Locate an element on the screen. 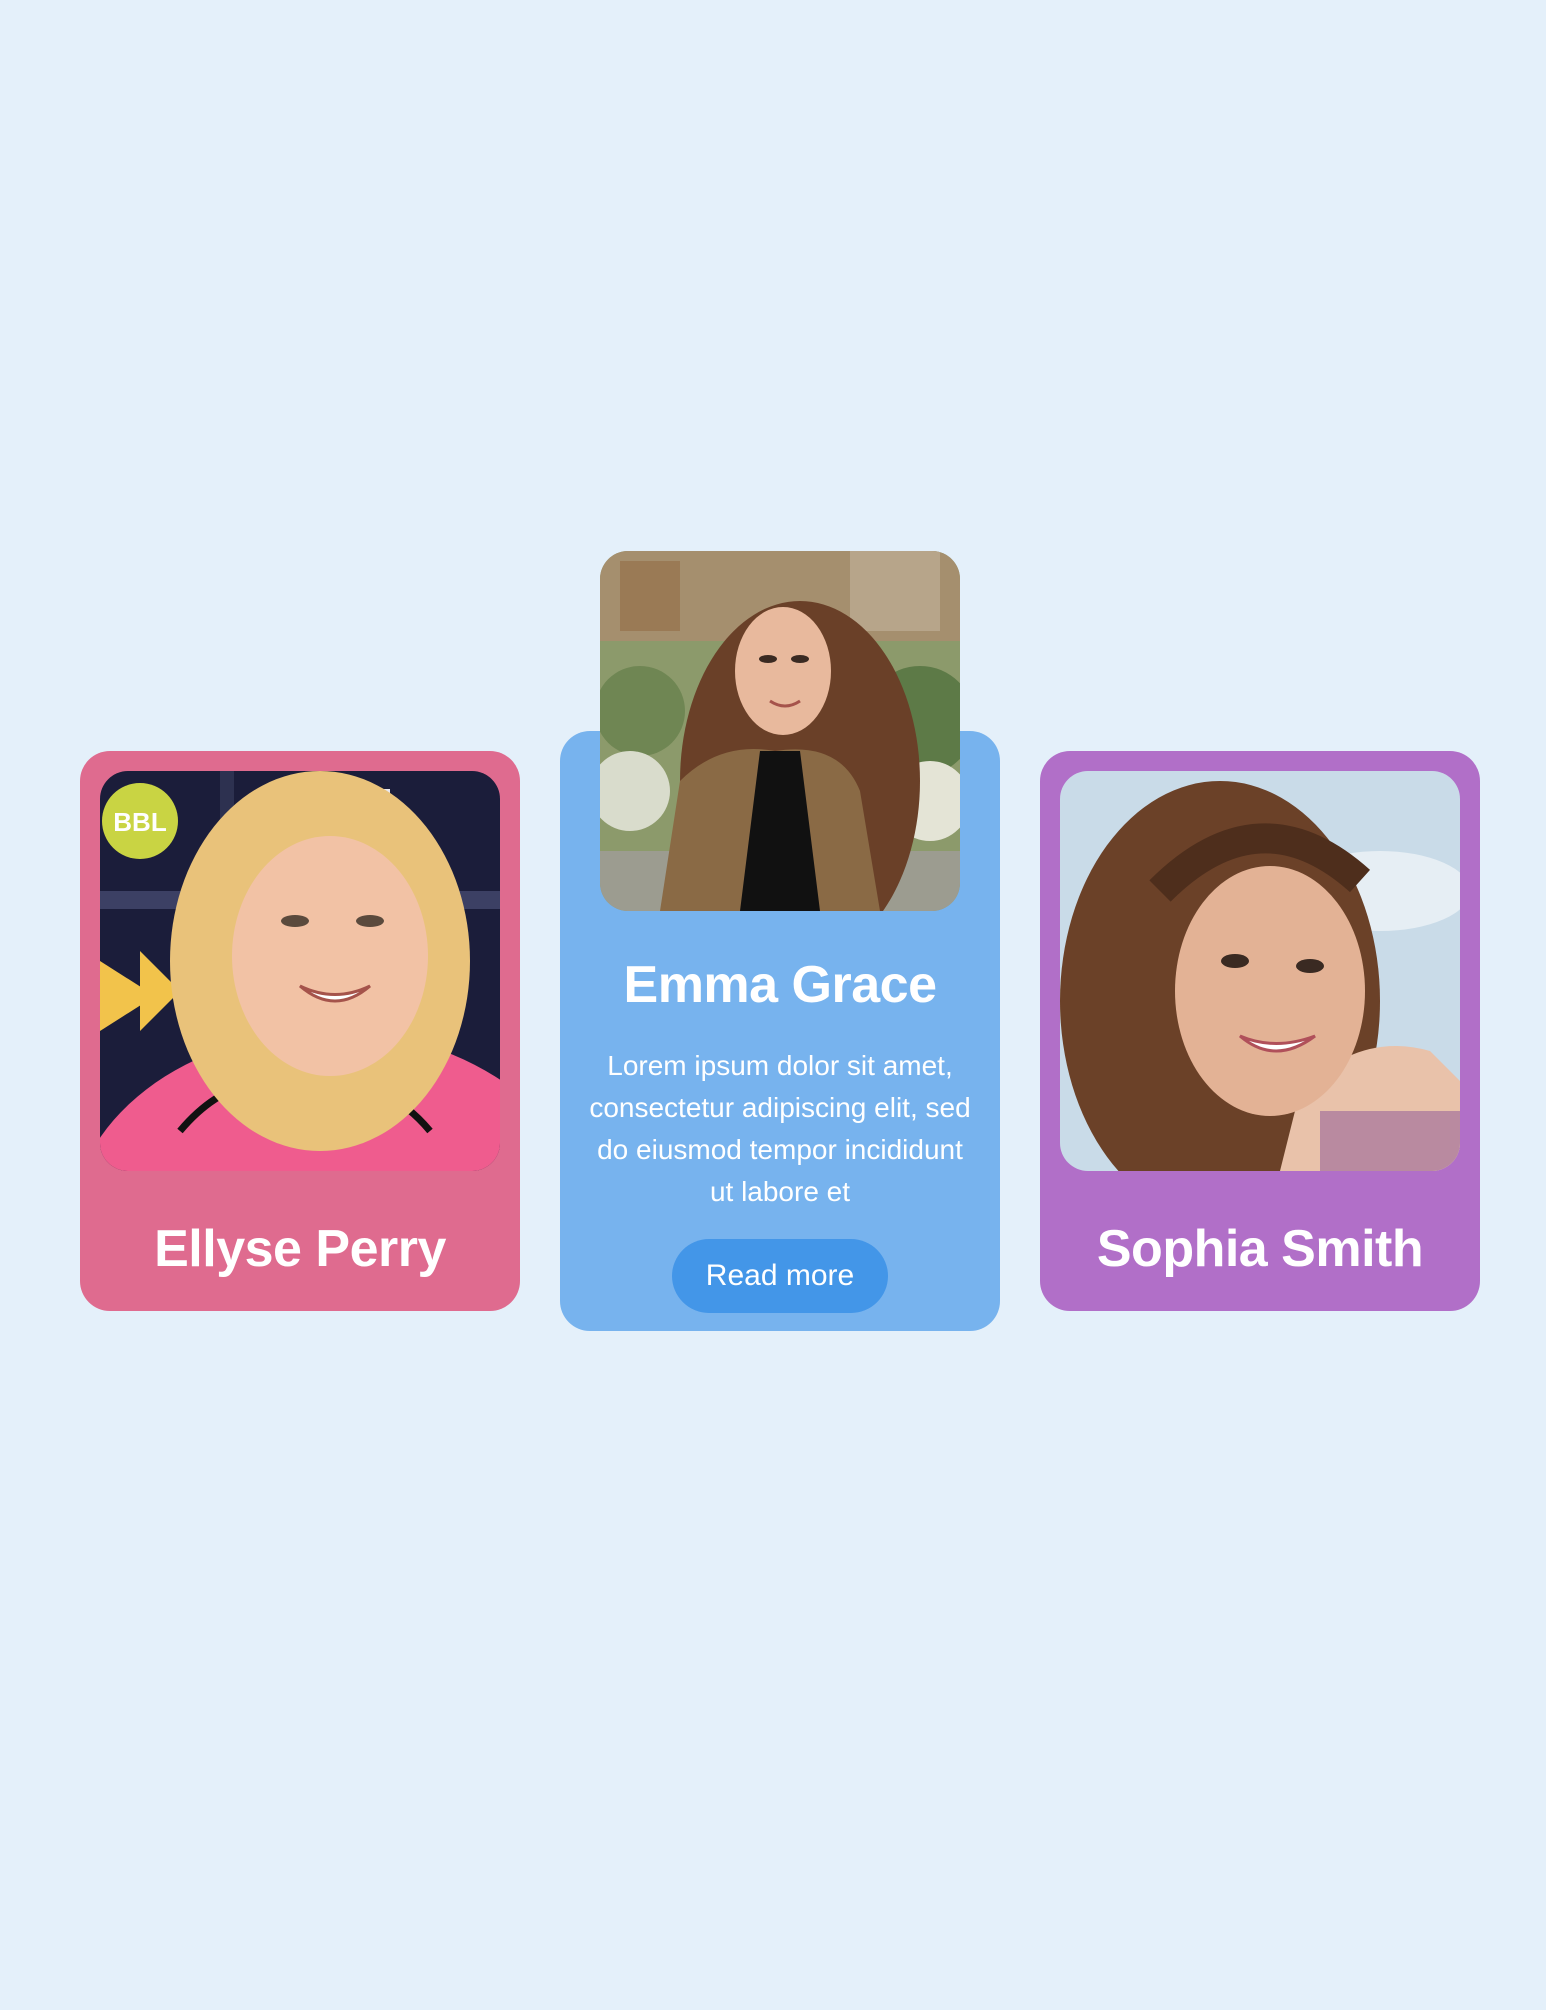  profile-name: Ellyse Perry is located at coordinates (300, 1249).